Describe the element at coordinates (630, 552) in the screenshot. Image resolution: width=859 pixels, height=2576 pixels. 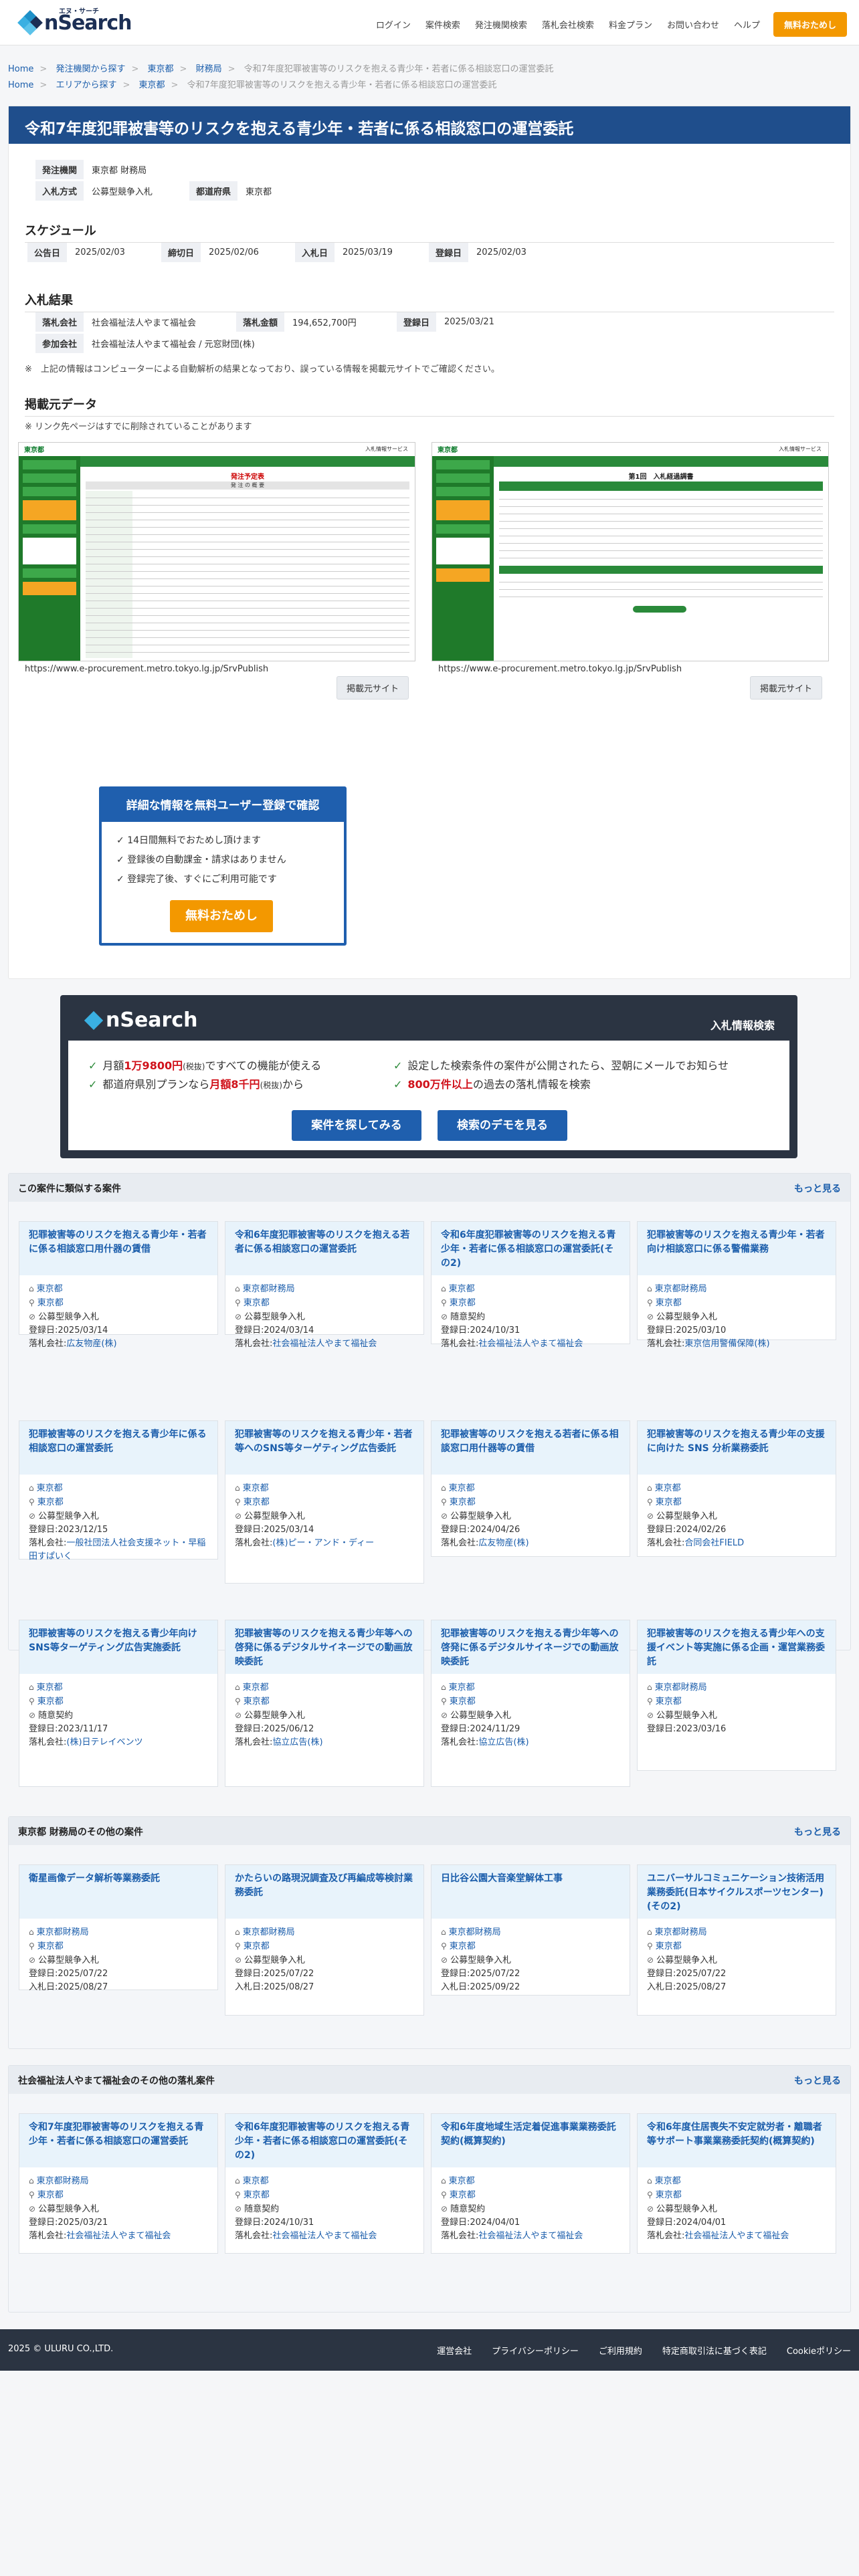
I see `source-thumbnail-right: 東京都 入札情報サービス 第1回 入札経過調書` at that location.